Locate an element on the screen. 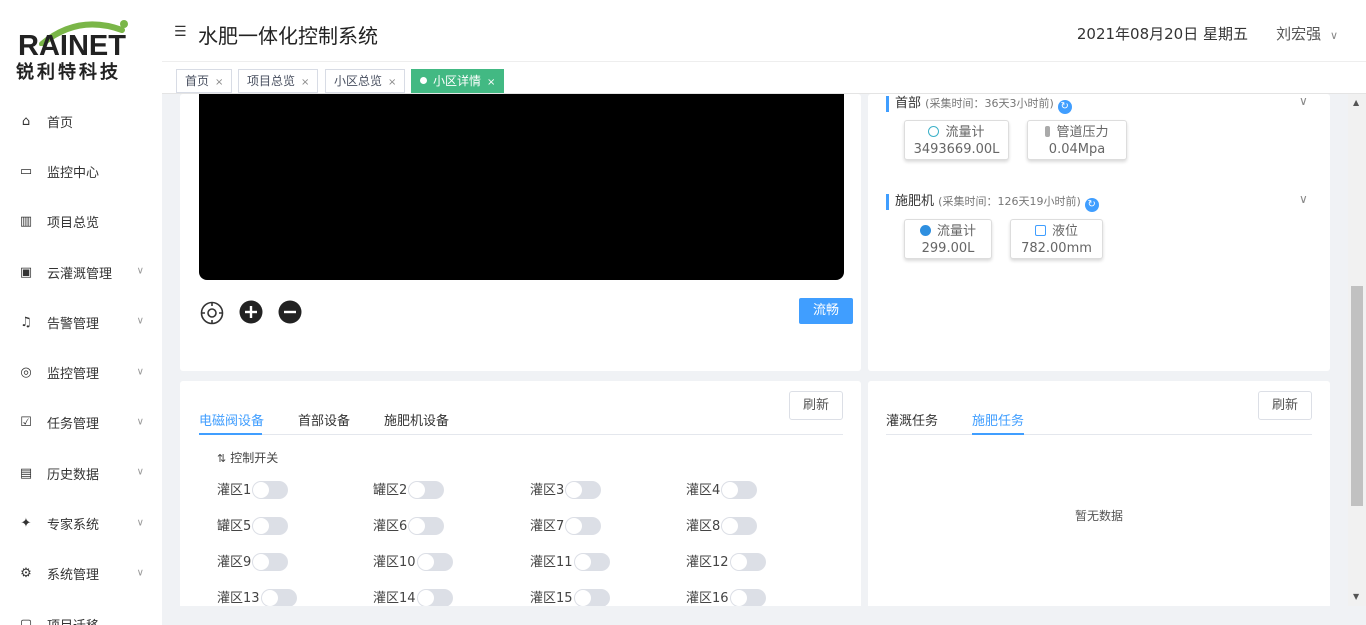 The image size is (1366, 625). tab-head-devices: 首部设备 is located at coordinates (324, 419).